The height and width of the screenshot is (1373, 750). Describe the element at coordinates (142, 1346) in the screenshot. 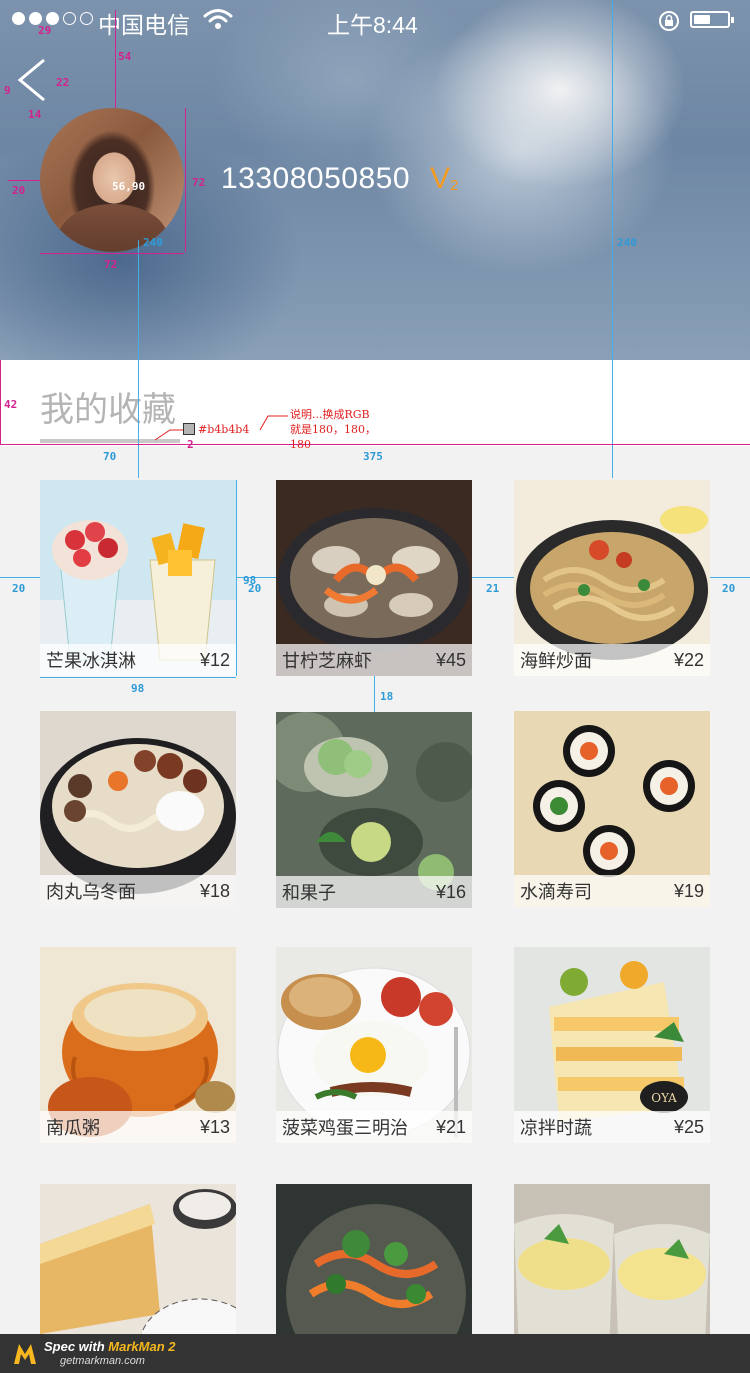

I see `markman-brand: MarkMan 2` at that location.